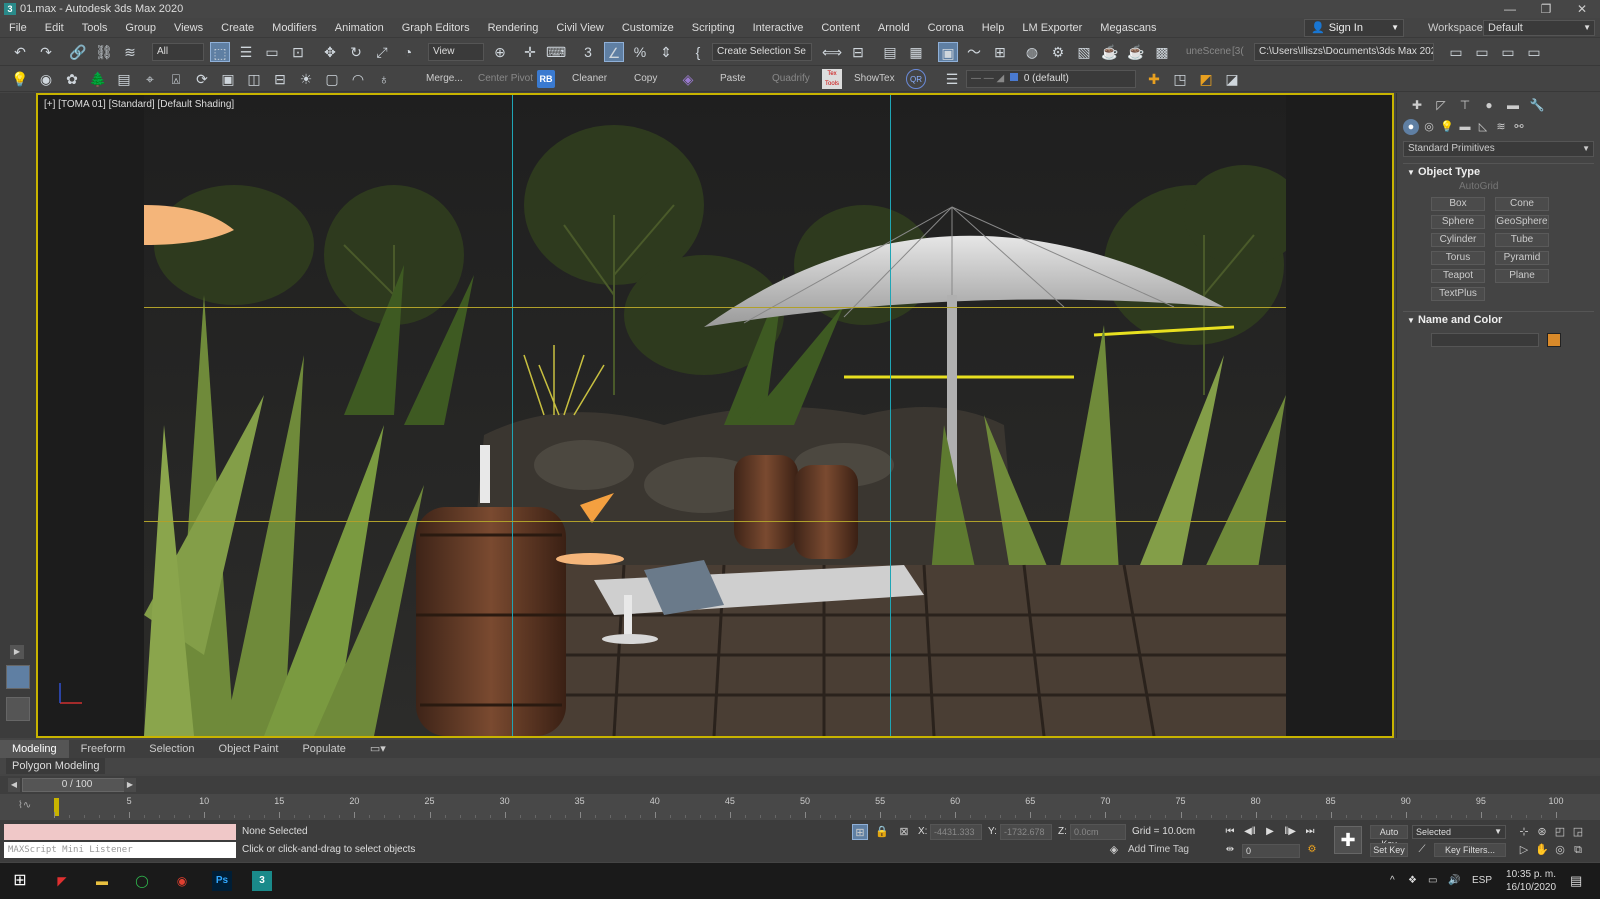 The height and width of the screenshot is (899, 1600). Describe the element at coordinates (1498, 171) in the screenshot. I see `object-type-header: ▼ Object Type` at that location.